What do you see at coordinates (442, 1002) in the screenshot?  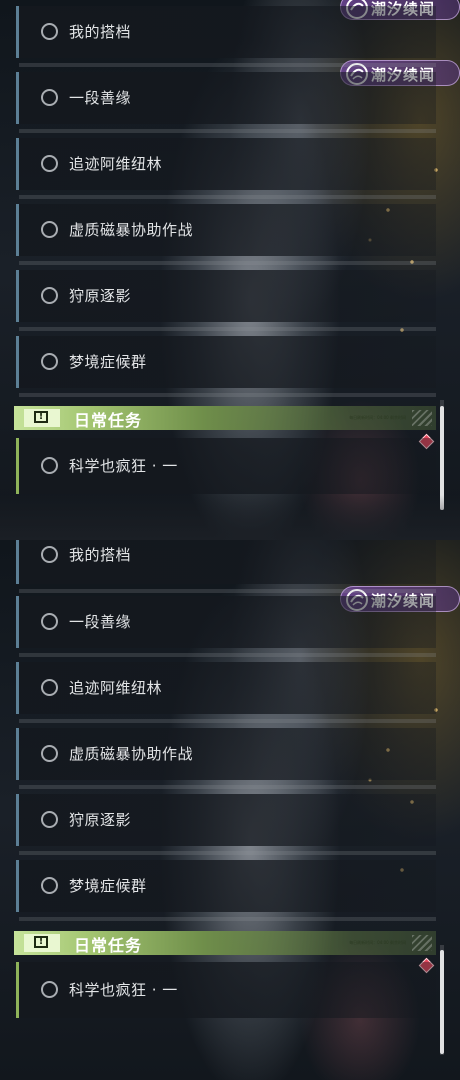 I see `scrollbar-thumb` at bounding box center [442, 1002].